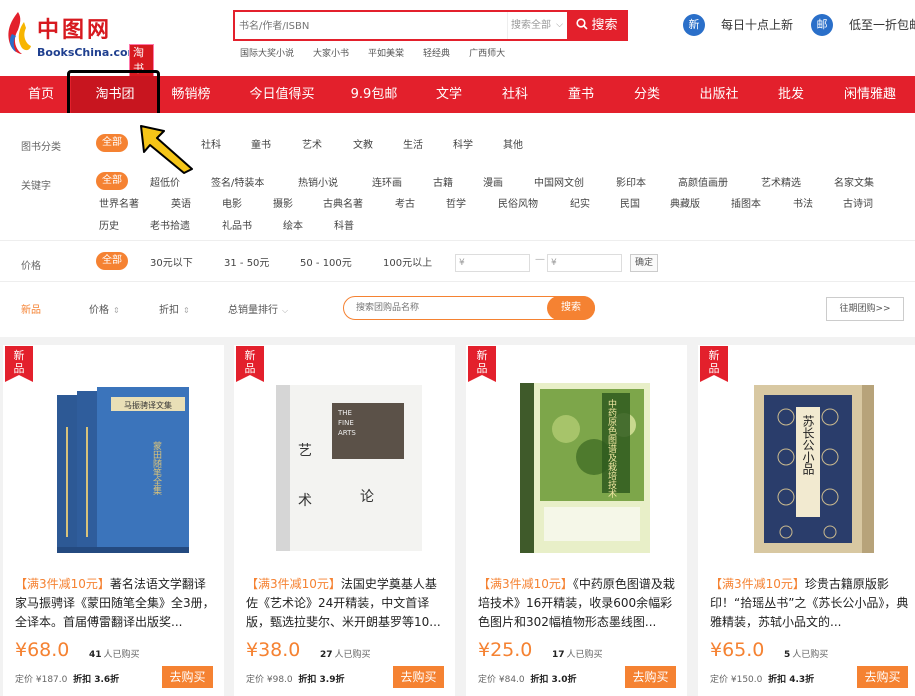  I want to click on nav-publishers: 出版社, so click(719, 94).